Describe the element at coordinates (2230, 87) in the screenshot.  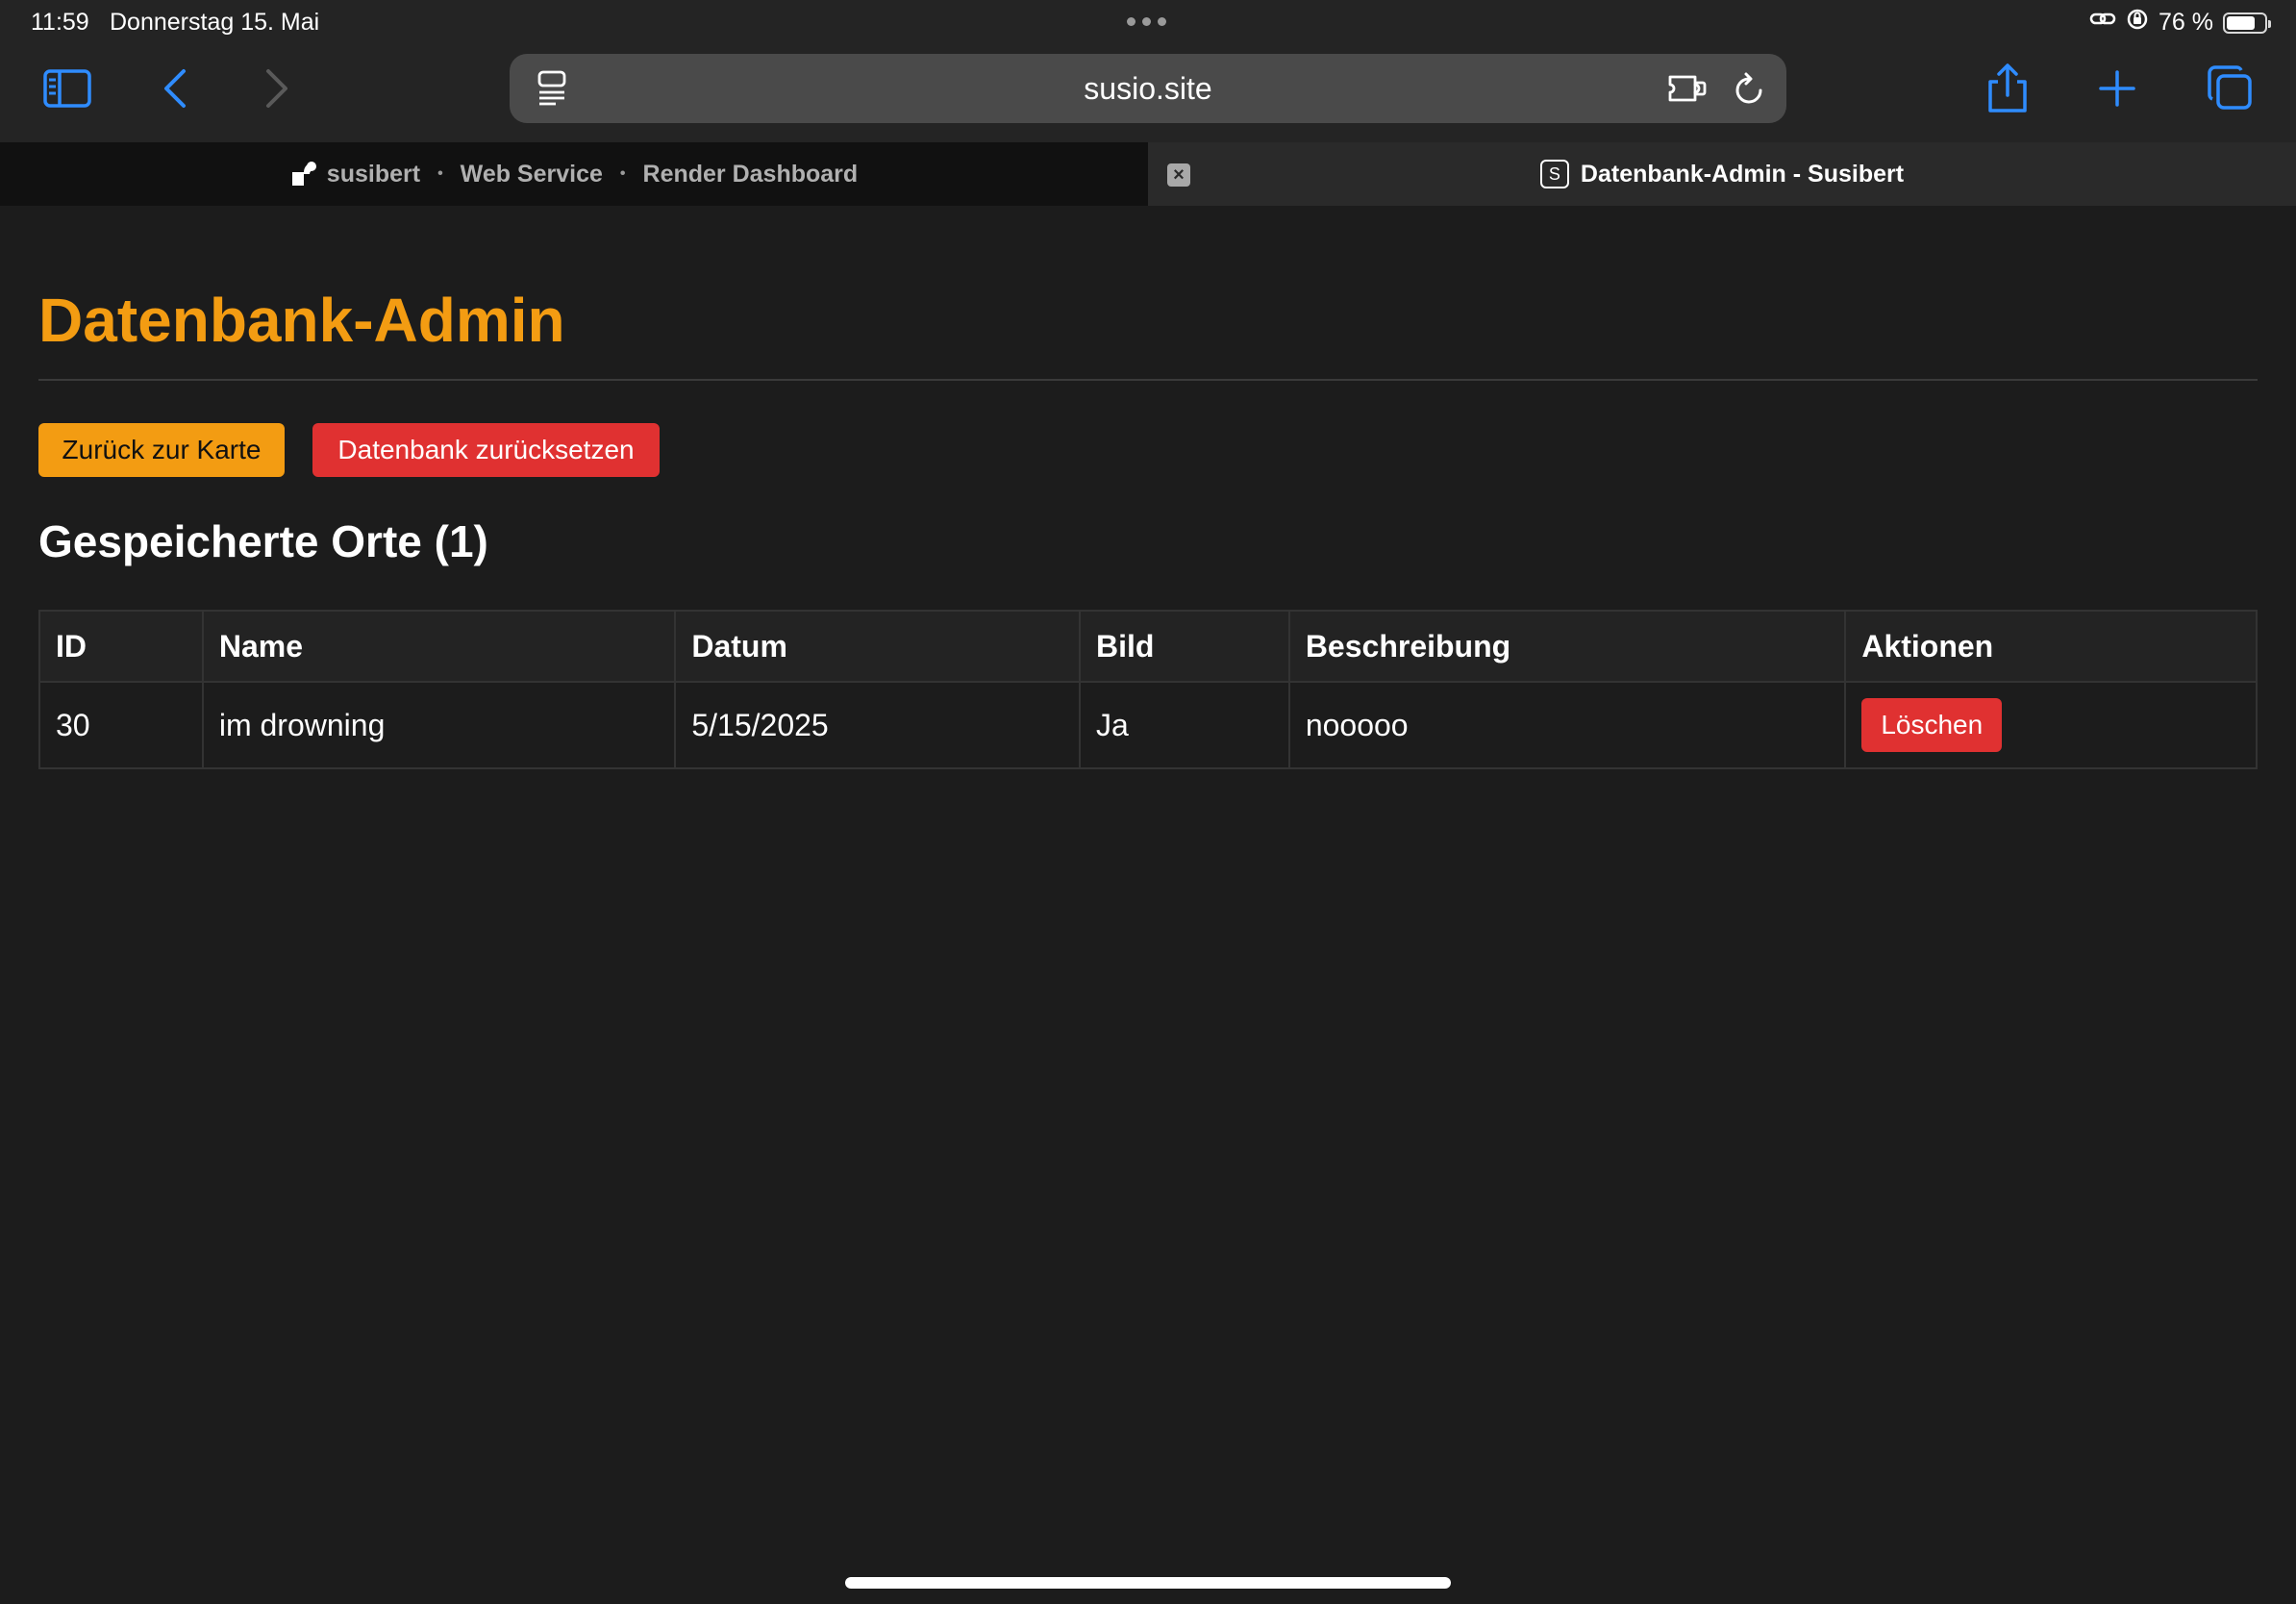
I see `tabs-icon` at that location.